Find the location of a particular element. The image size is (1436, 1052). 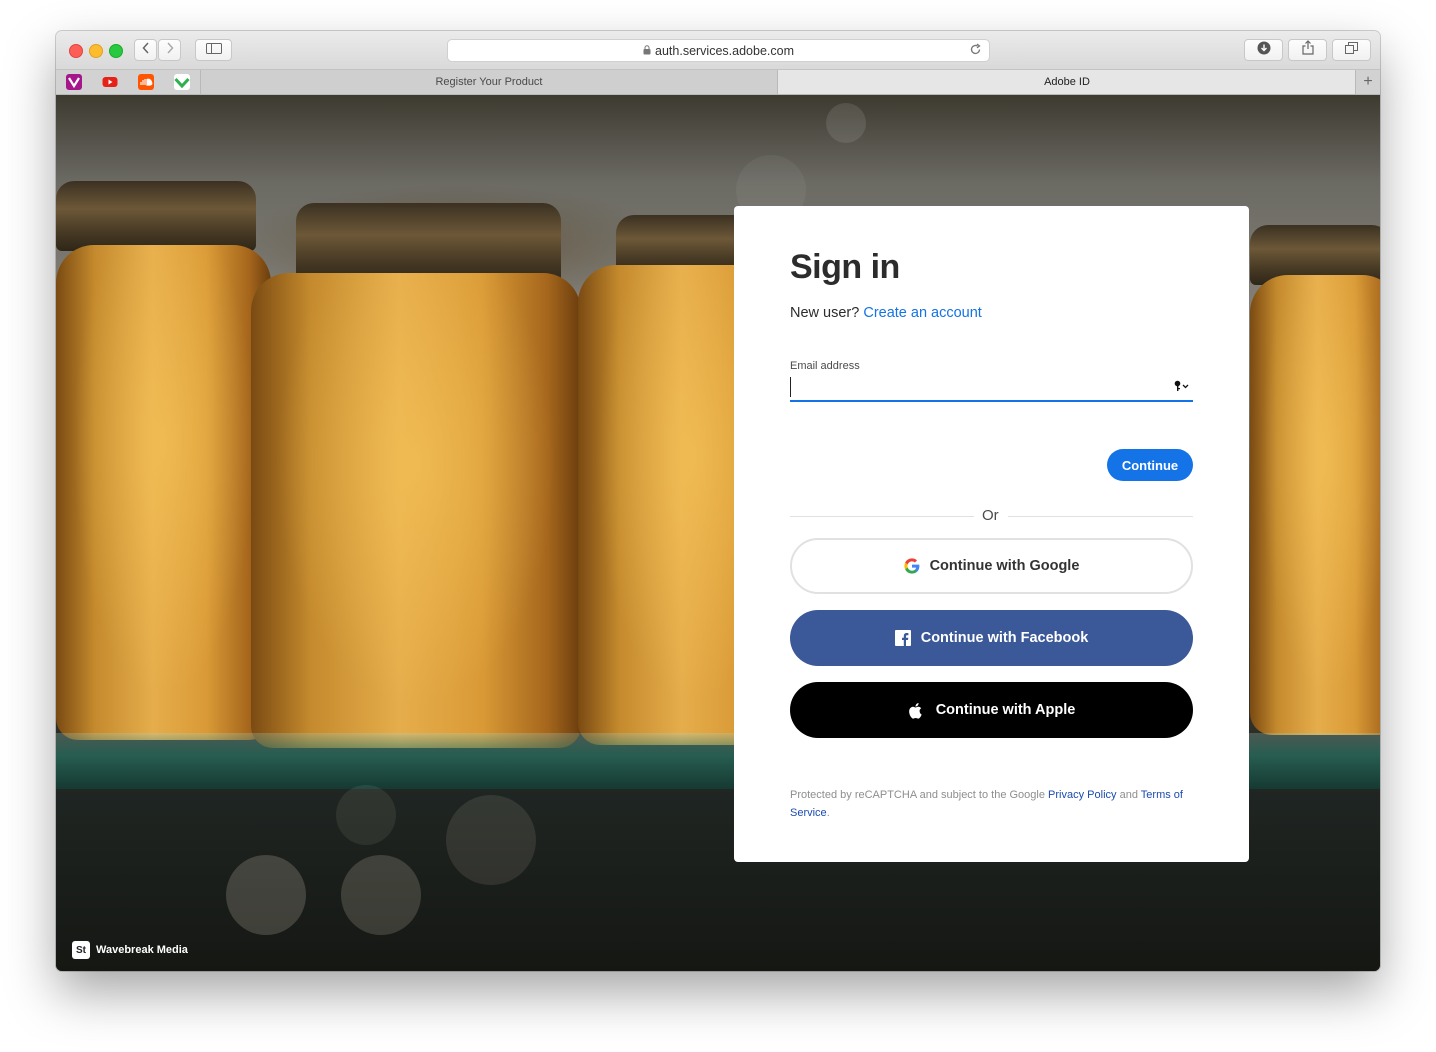

tabs-overview-icon is located at coordinates (1351, 50).